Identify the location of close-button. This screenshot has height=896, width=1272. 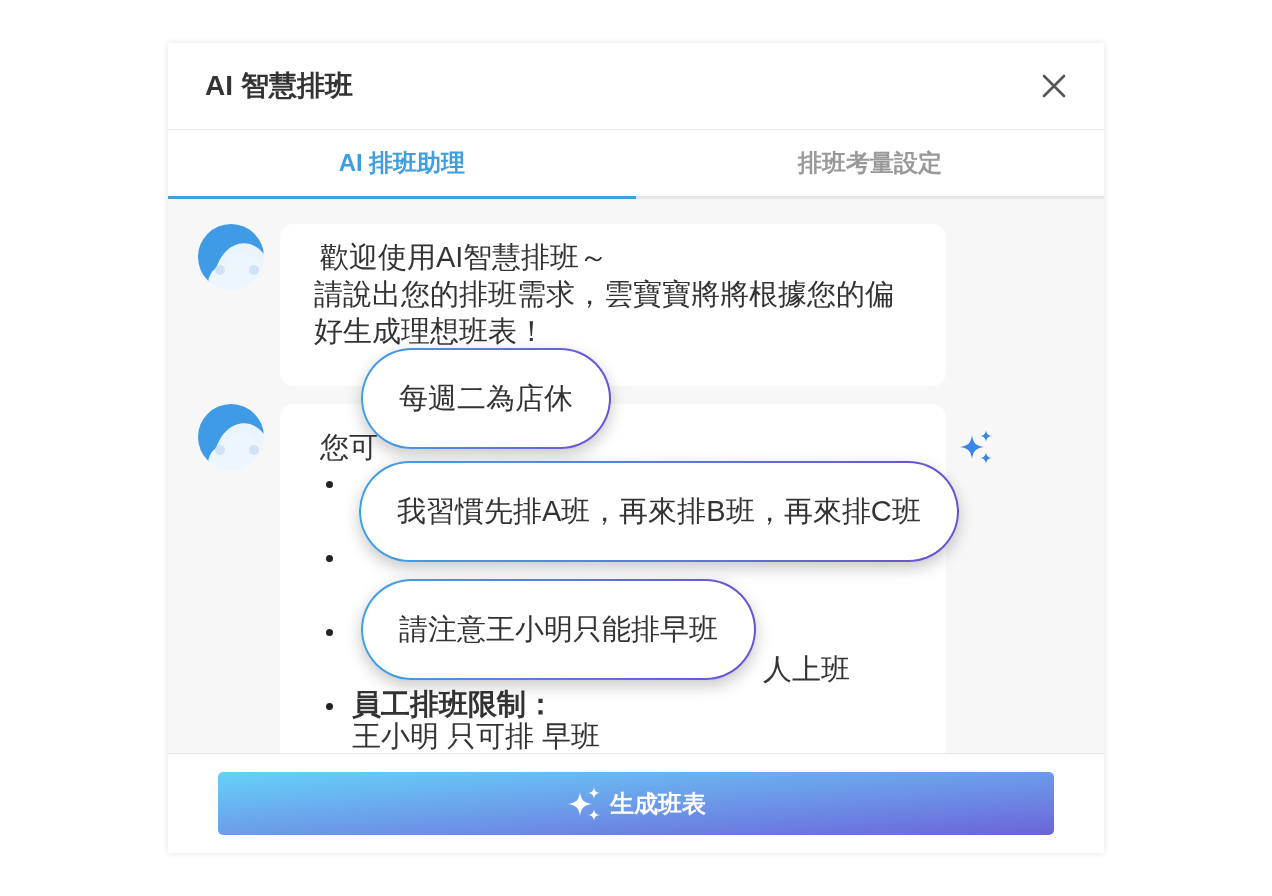
(1054, 86).